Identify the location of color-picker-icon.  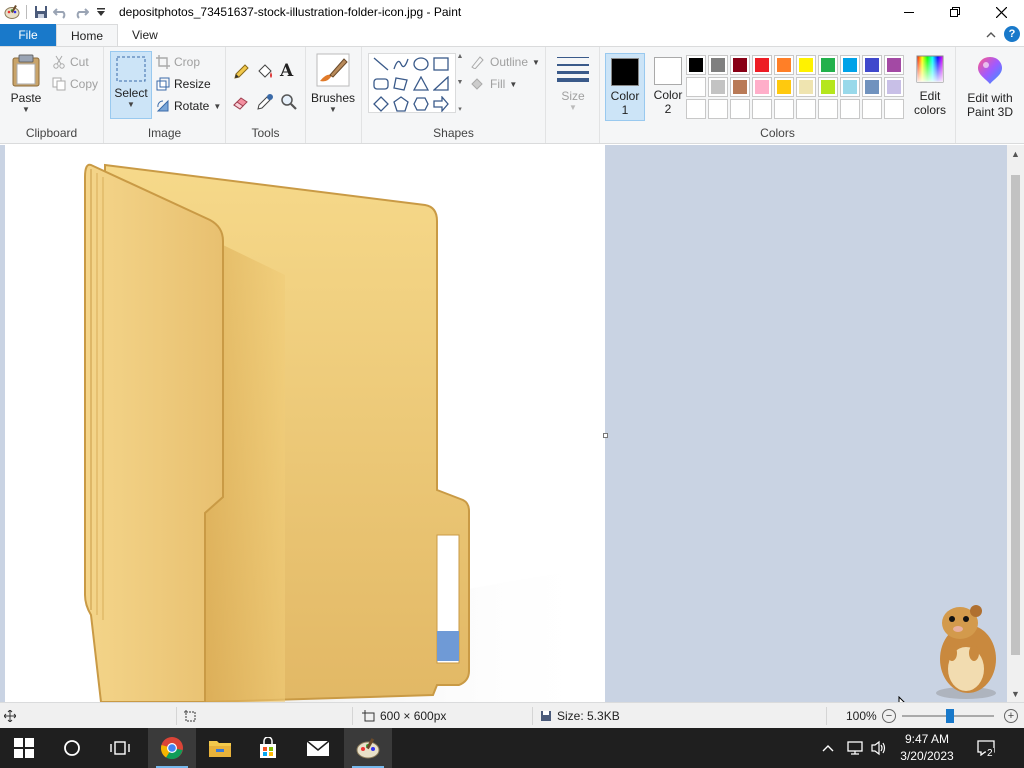
(265, 102).